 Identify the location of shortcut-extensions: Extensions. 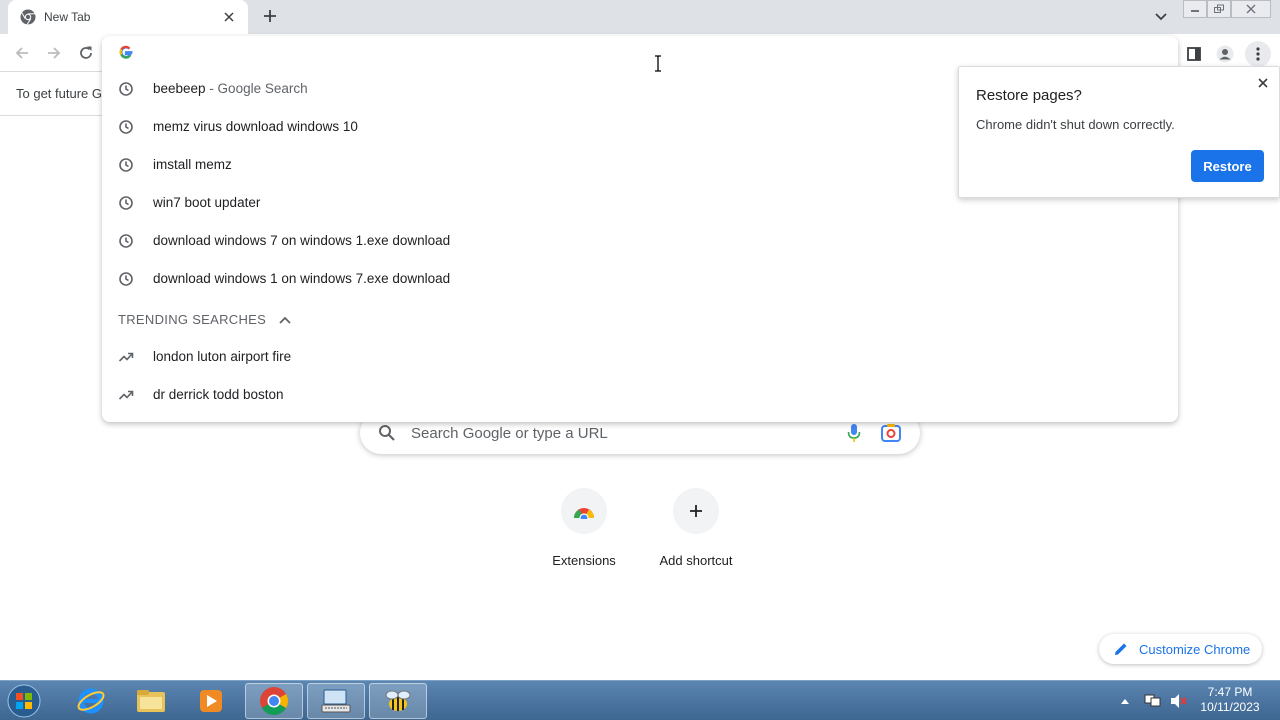
(584, 533).